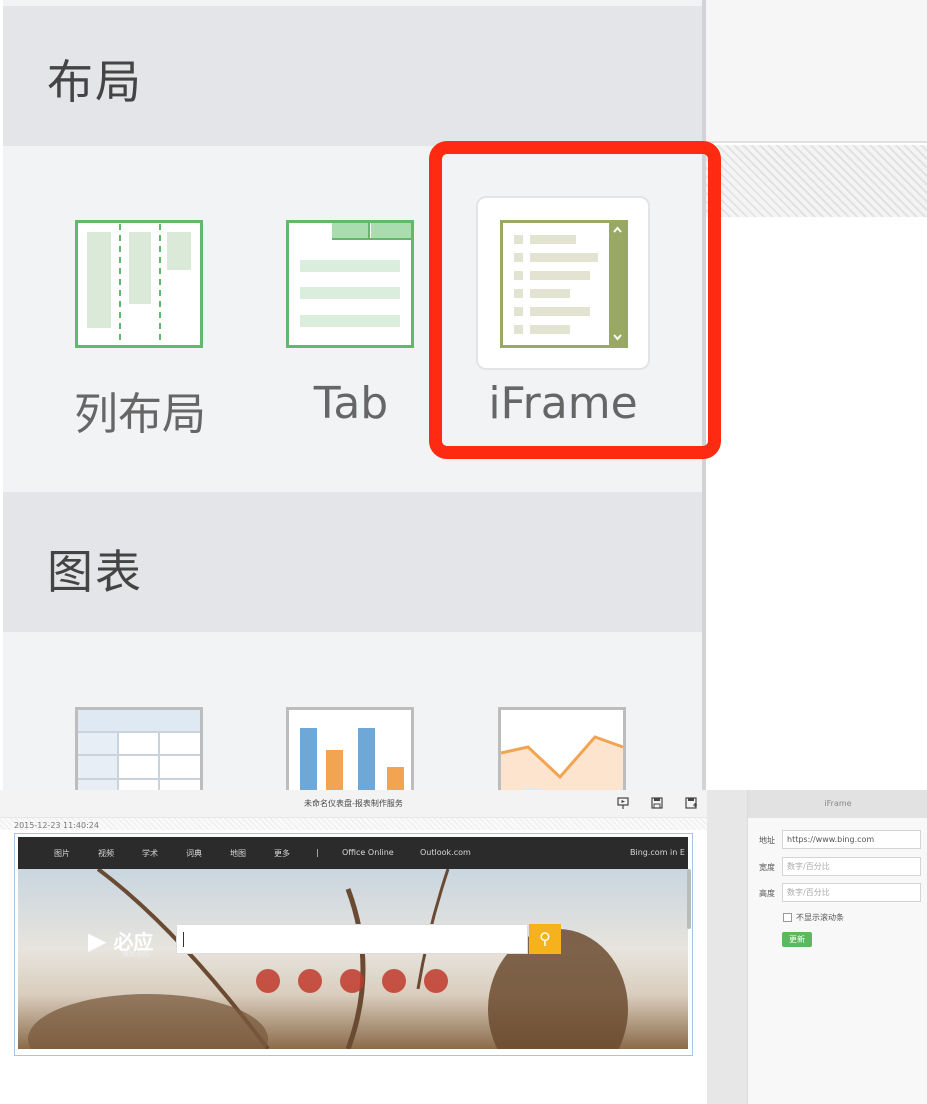  Describe the element at coordinates (238, 853) in the screenshot. I see `bing-nav-item: 地图` at that location.